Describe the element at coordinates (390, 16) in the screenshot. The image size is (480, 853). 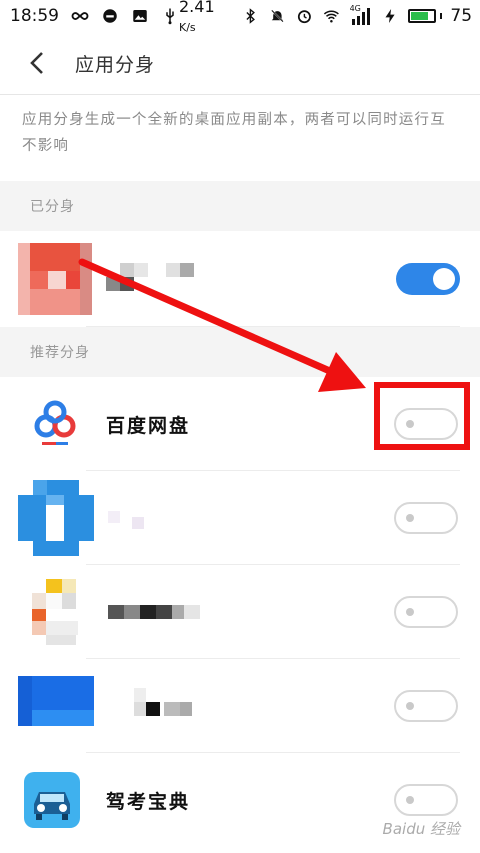
I see `charging-icon` at that location.